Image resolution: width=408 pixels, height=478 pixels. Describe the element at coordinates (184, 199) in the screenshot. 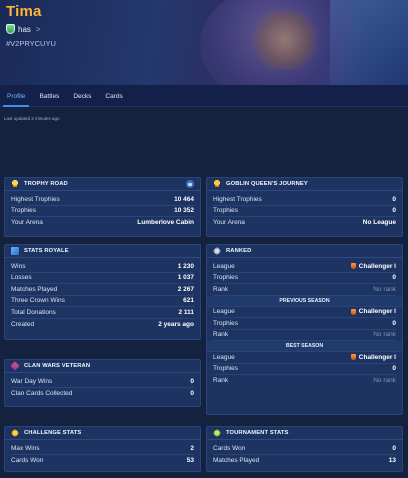

I see `stat-value: 10 464` at that location.